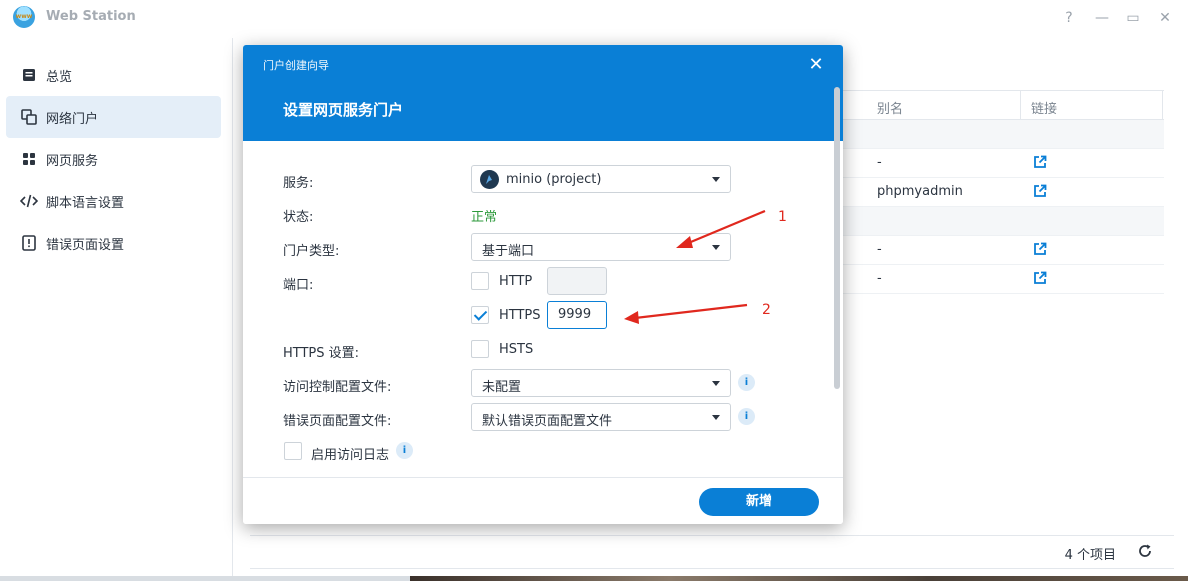 The width and height of the screenshot is (1188, 581). I want to click on sidebar-item-label: 脚本语言设置, so click(85, 203).